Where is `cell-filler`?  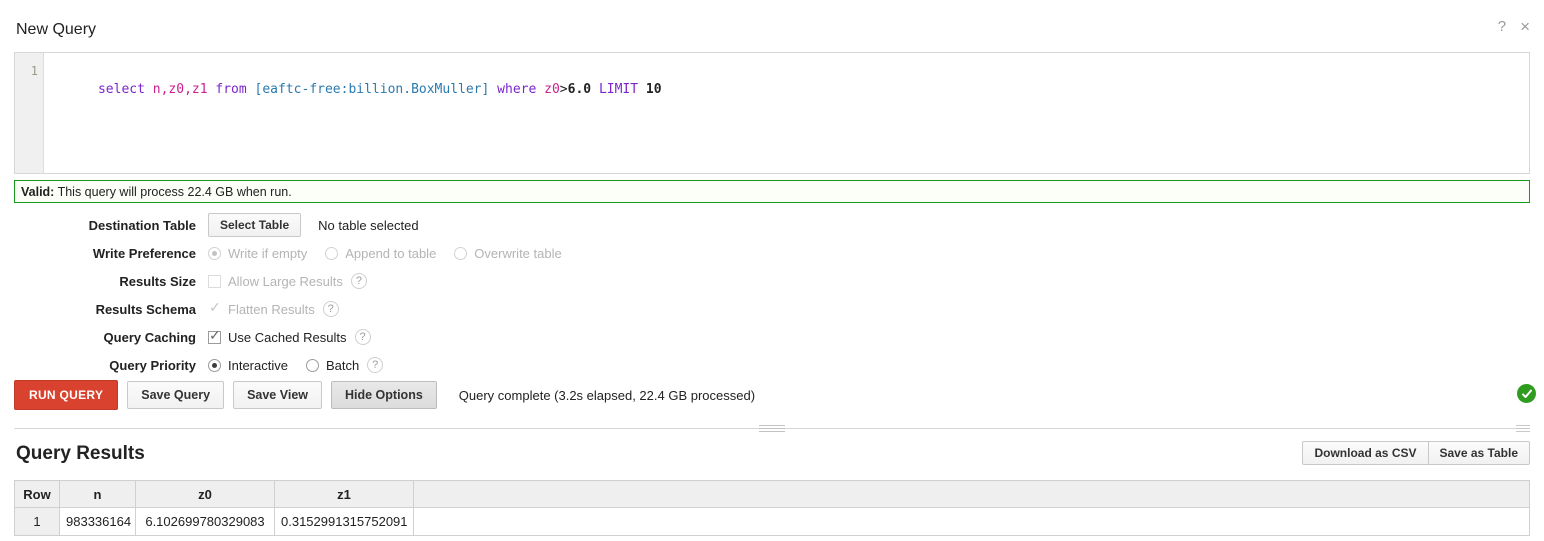
cell-filler is located at coordinates (971, 521).